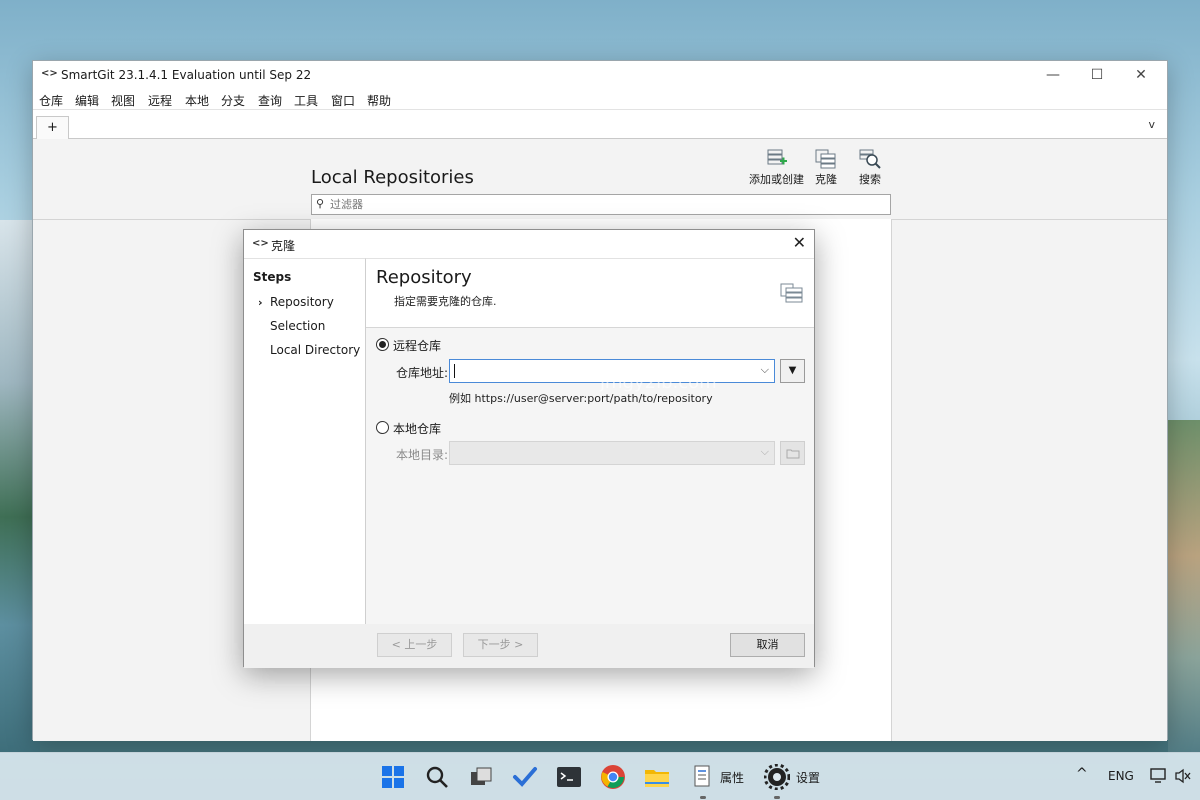  I want to click on step-selection: Selection, so click(298, 326).